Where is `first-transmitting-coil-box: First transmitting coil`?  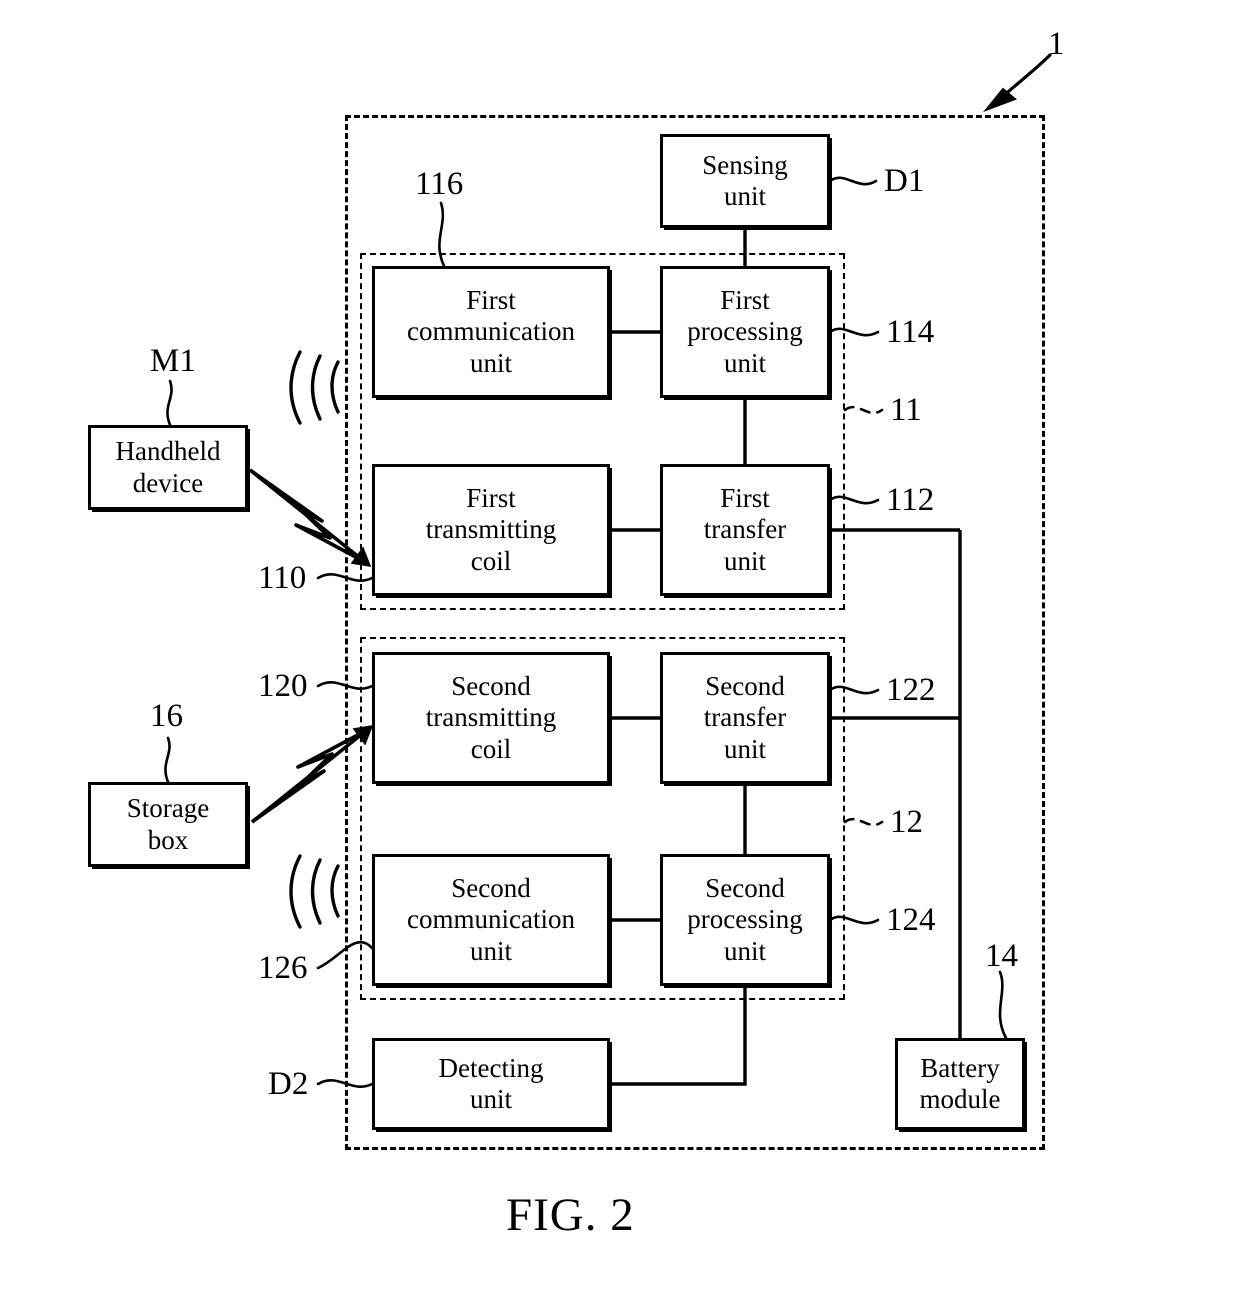 first-transmitting-coil-box: First transmitting coil is located at coordinates (491, 530).